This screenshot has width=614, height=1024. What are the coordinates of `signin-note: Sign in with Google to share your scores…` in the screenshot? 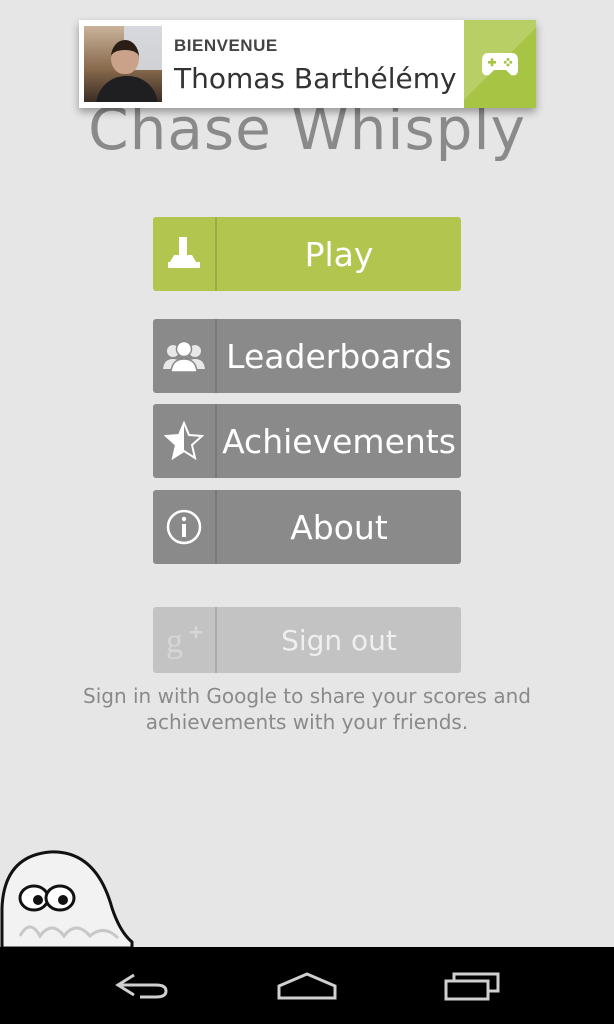 It's located at (307, 709).